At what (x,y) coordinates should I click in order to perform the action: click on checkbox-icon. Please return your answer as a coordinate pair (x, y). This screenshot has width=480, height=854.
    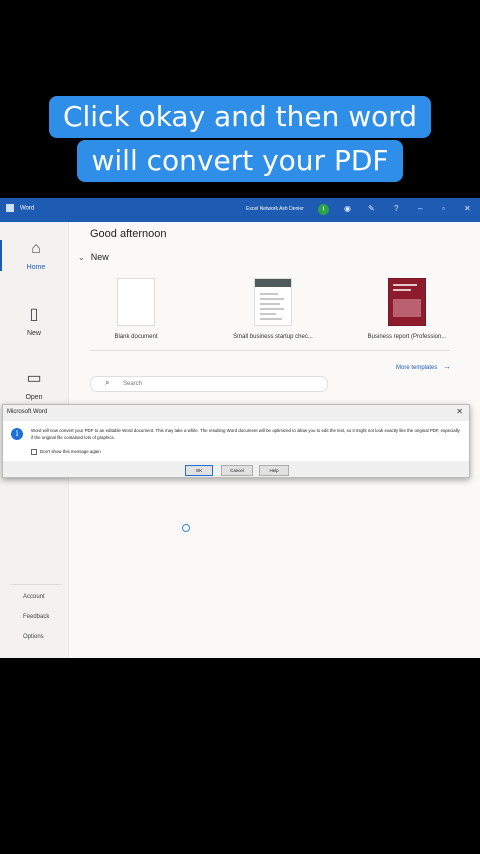
    Looking at the image, I should click on (34, 452).